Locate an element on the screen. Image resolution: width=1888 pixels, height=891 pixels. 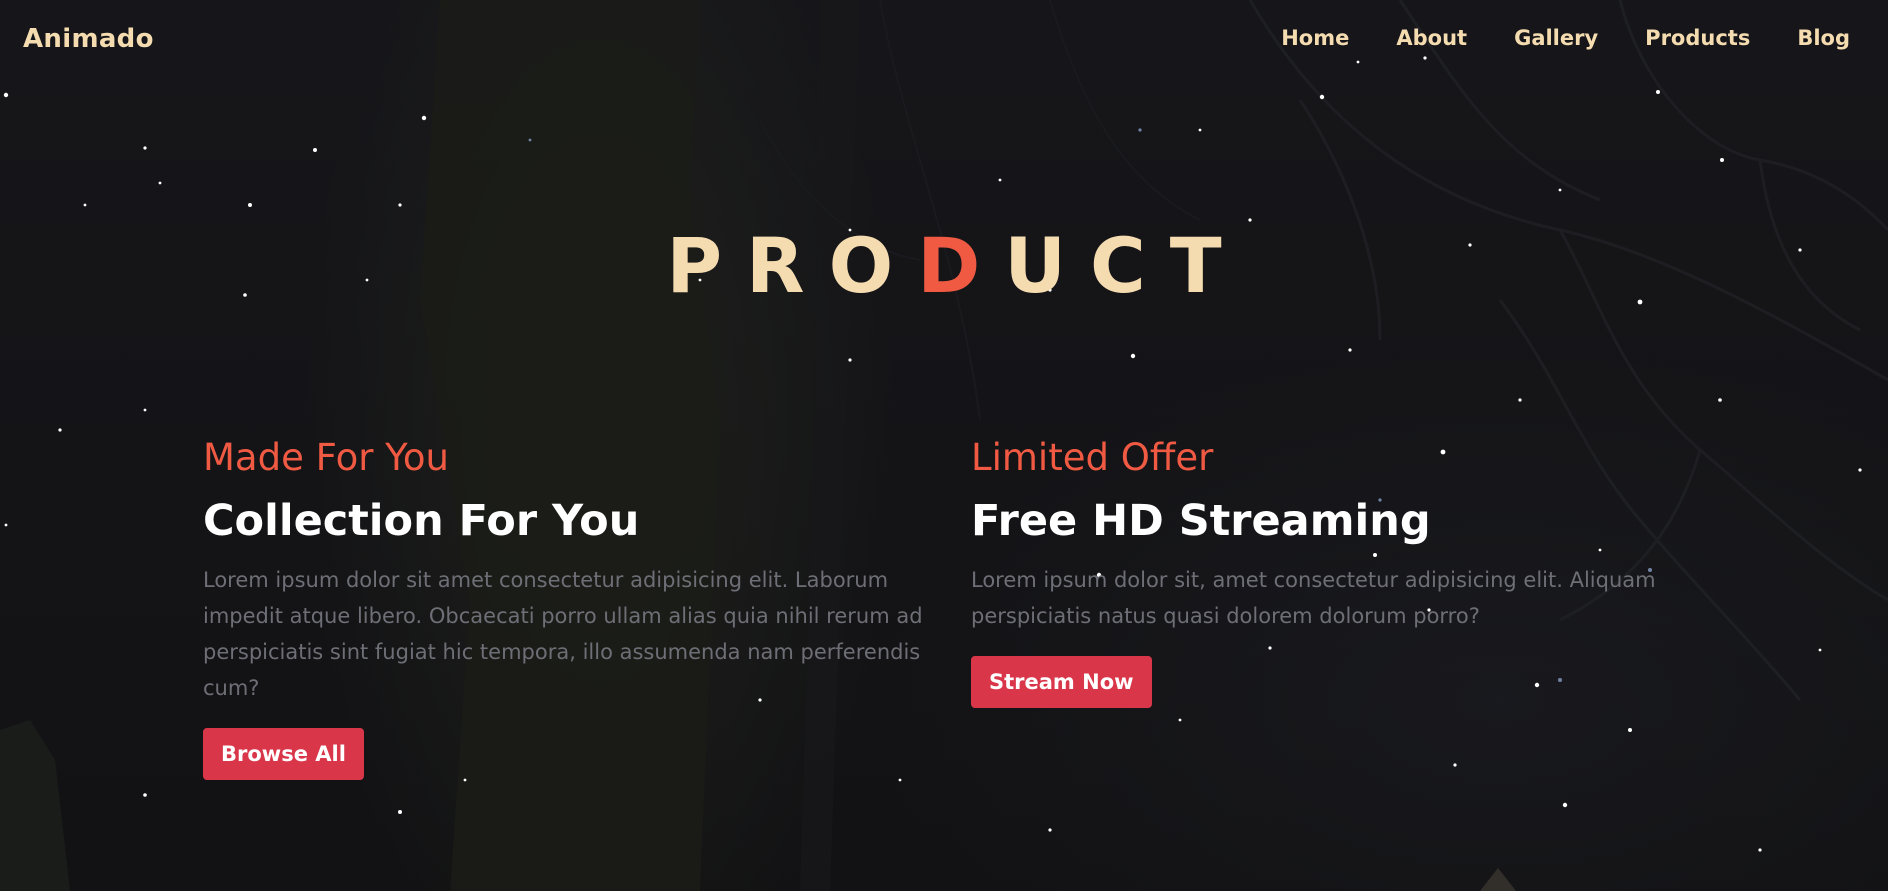
nav-products: Products is located at coordinates (1697, 38).